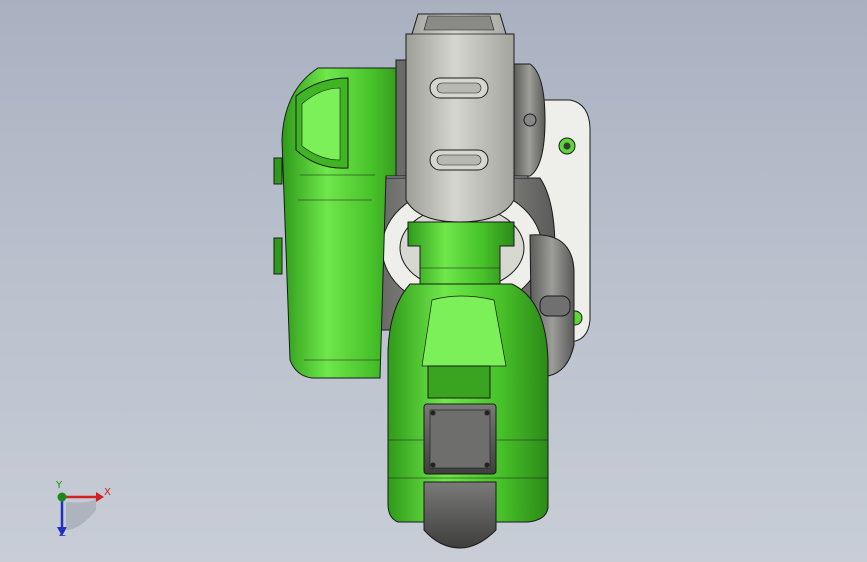 Image resolution: width=867 pixels, height=562 pixels. What do you see at coordinates (468, 416) in the screenshot?
I see `forearm-link` at bounding box center [468, 416].